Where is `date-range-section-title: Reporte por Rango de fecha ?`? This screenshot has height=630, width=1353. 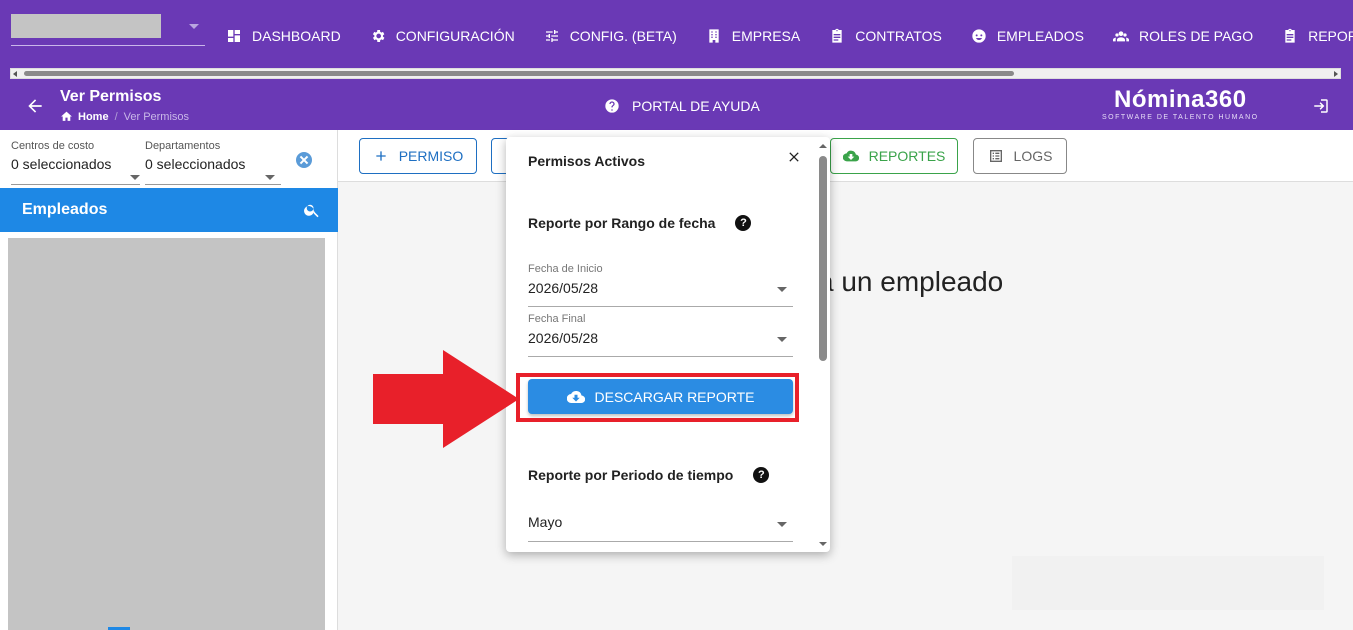
date-range-section-title: Reporte por Rango de fecha ? is located at coordinates (640, 223).